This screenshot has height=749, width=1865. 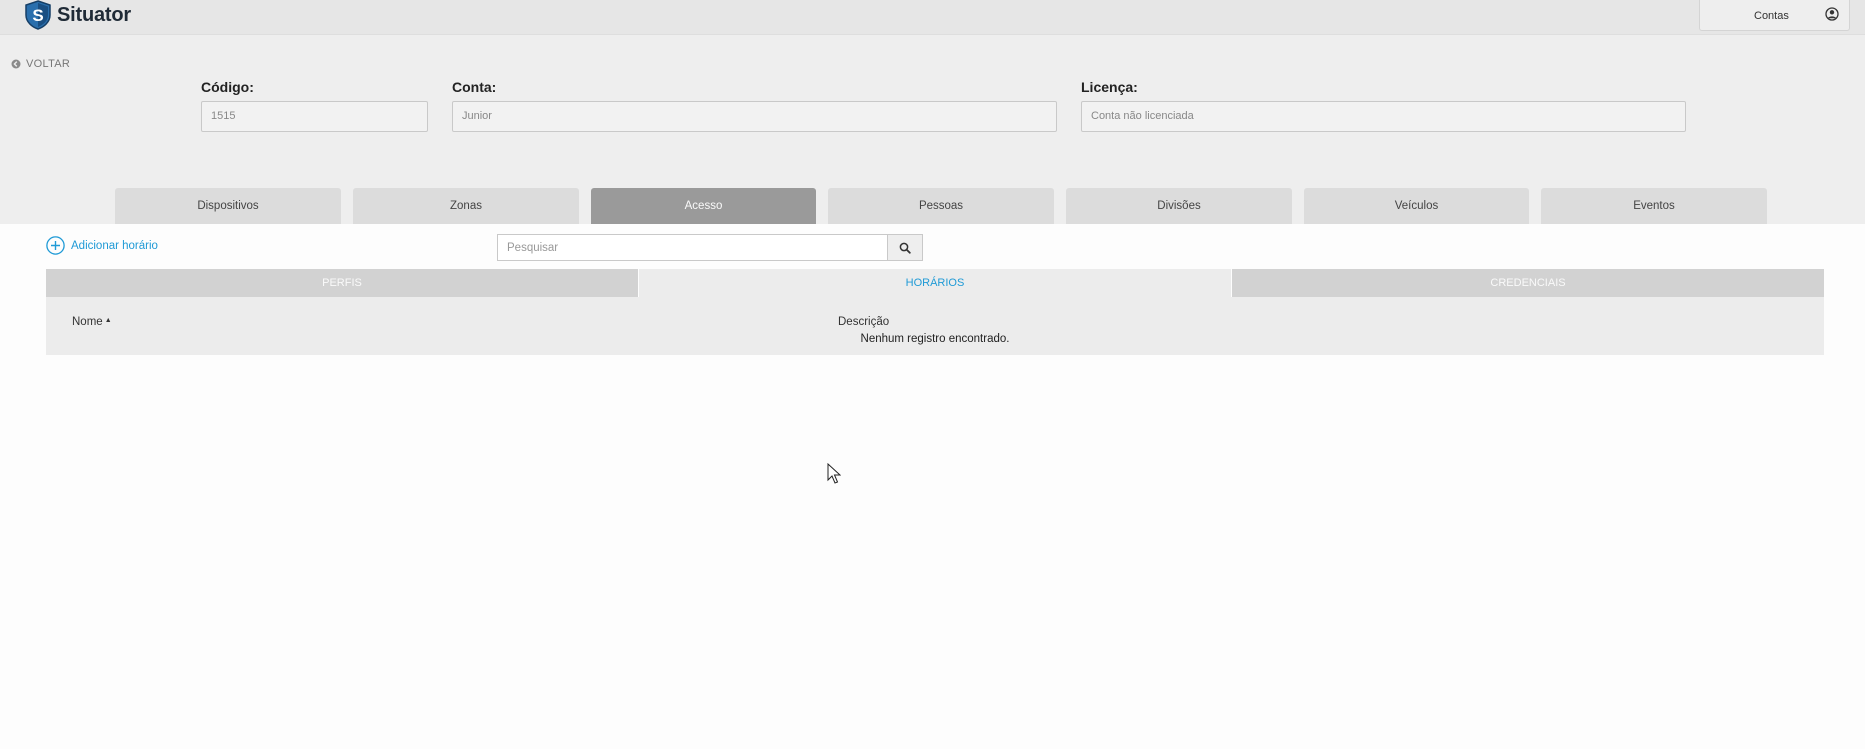 I want to click on search-icon, so click(x=905, y=248).